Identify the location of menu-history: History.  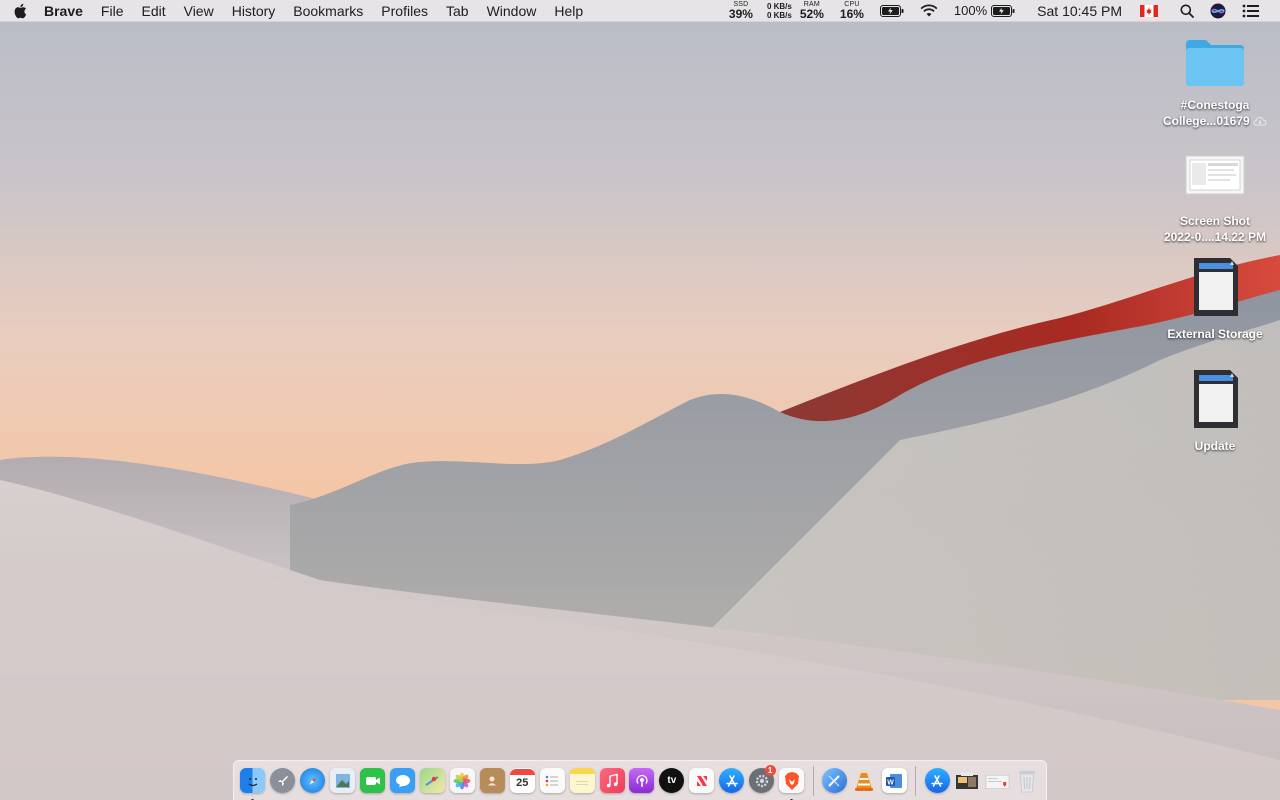
(254, 11).